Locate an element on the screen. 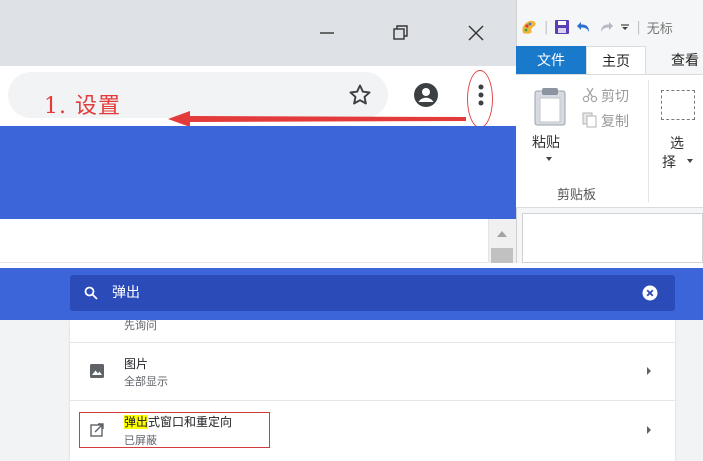 The image size is (703, 461). row-subtitle: 全部显示 is located at coordinates (146, 381).